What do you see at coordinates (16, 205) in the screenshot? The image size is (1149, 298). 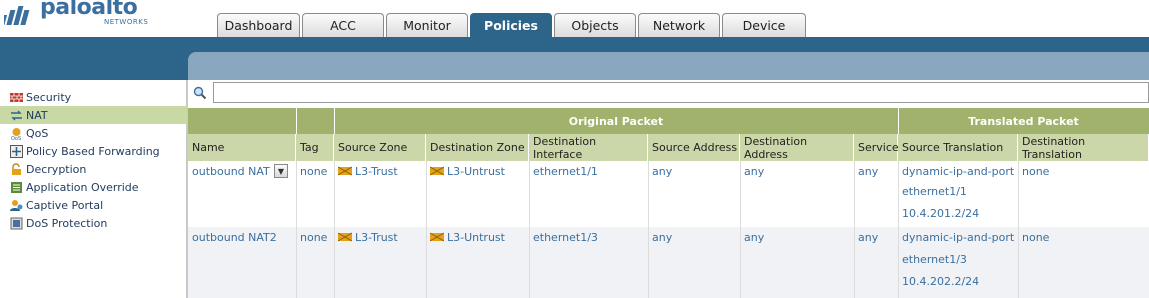 I see `captive-portal-icon` at bounding box center [16, 205].